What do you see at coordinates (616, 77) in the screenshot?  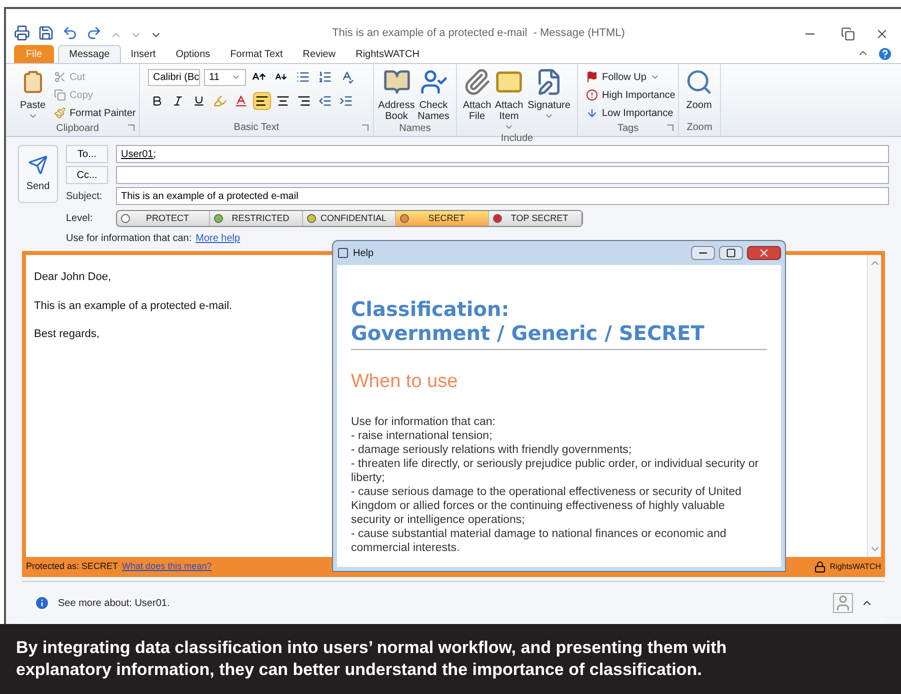 I see `follow-up-button: Follow Up` at bounding box center [616, 77].